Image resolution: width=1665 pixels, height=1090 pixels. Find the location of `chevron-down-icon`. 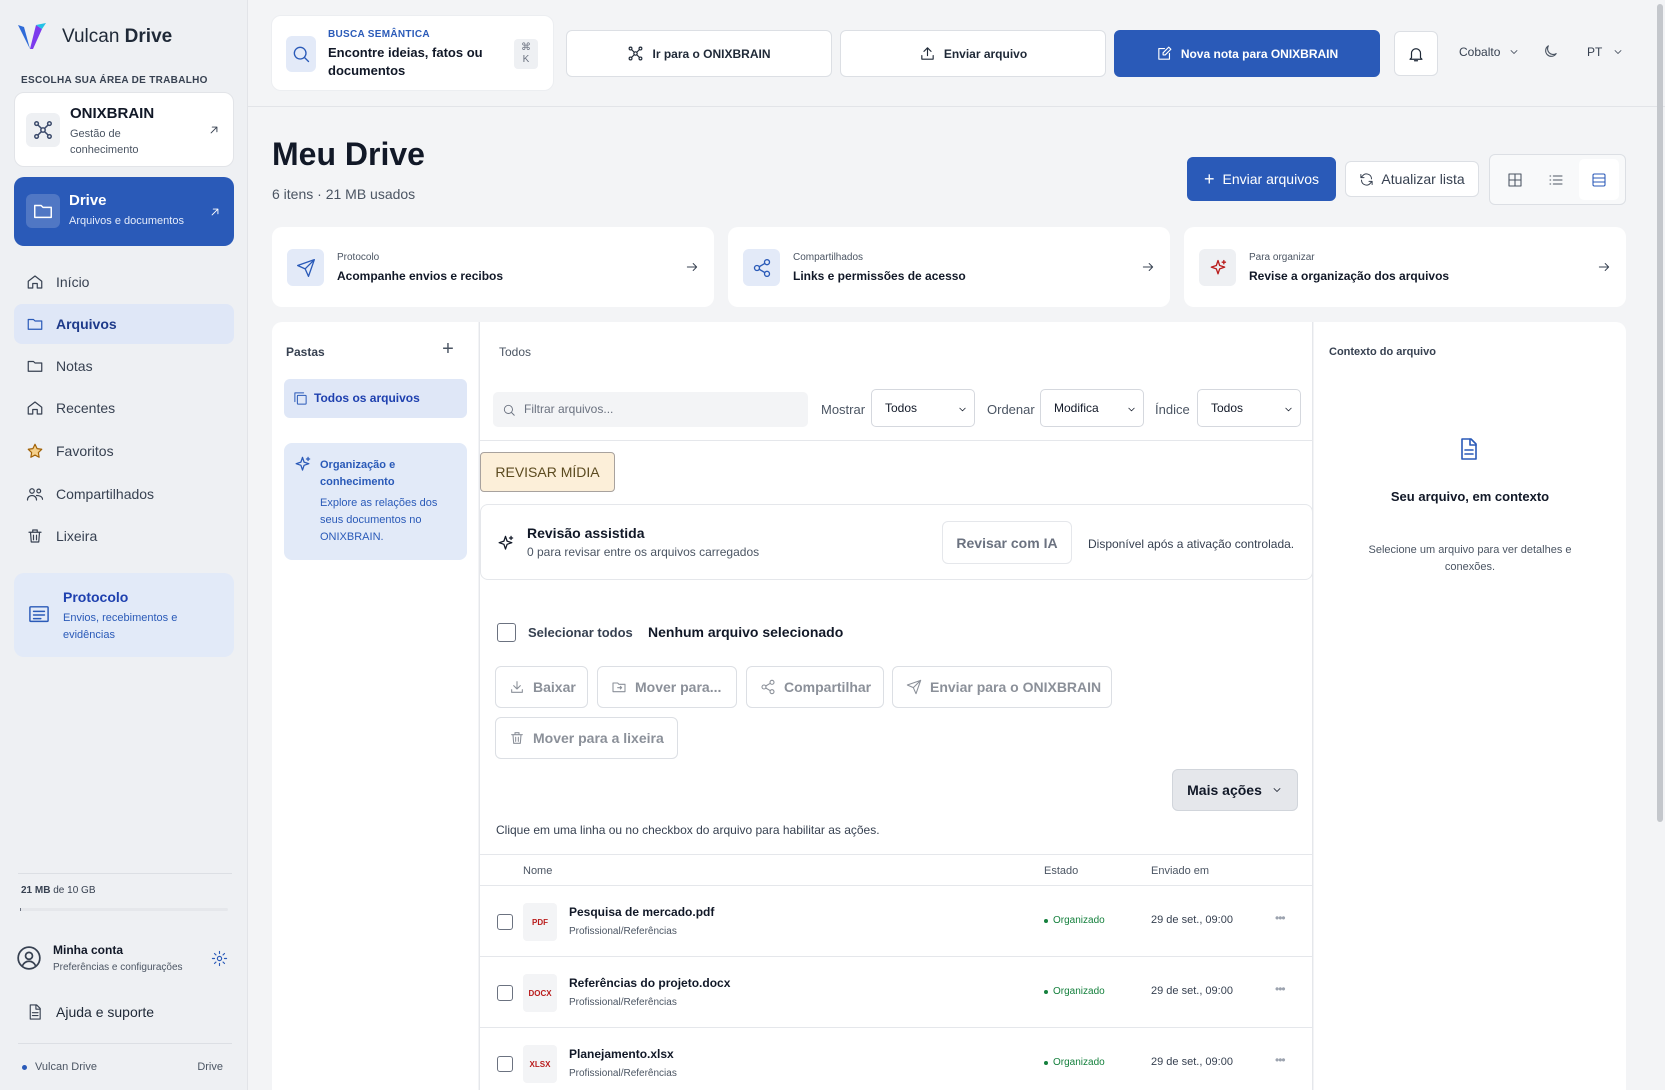

chevron-down-icon is located at coordinates (962, 409).